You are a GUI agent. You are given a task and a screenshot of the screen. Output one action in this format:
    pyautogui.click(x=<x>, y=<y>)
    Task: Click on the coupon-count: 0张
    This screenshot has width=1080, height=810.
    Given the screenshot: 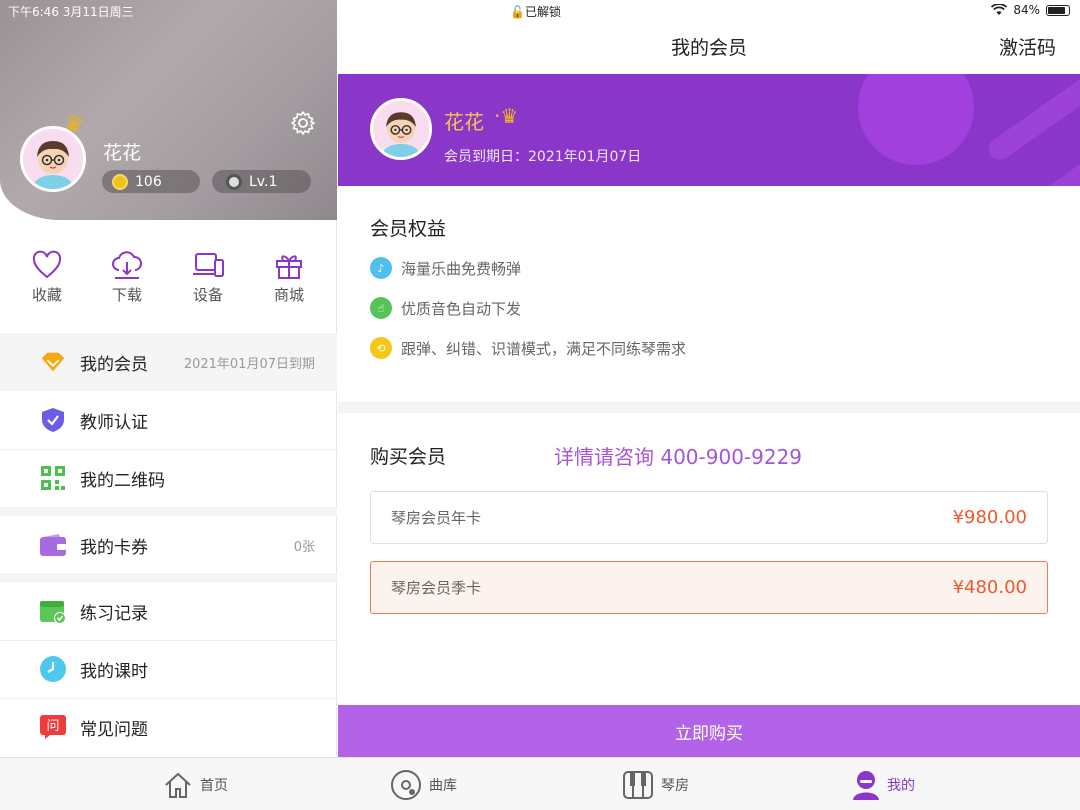 What is the action you would take?
    pyautogui.click(x=304, y=547)
    